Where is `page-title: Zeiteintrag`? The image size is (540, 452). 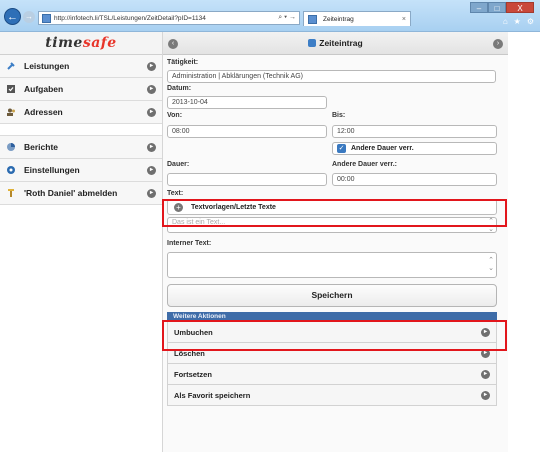 page-title: Zeiteintrag is located at coordinates (335, 43).